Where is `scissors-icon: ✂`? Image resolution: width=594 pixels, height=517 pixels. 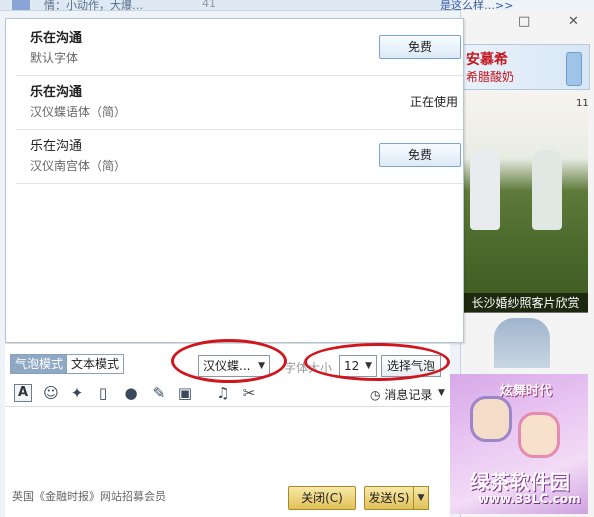
scissors-icon: ✂ is located at coordinates (249, 393).